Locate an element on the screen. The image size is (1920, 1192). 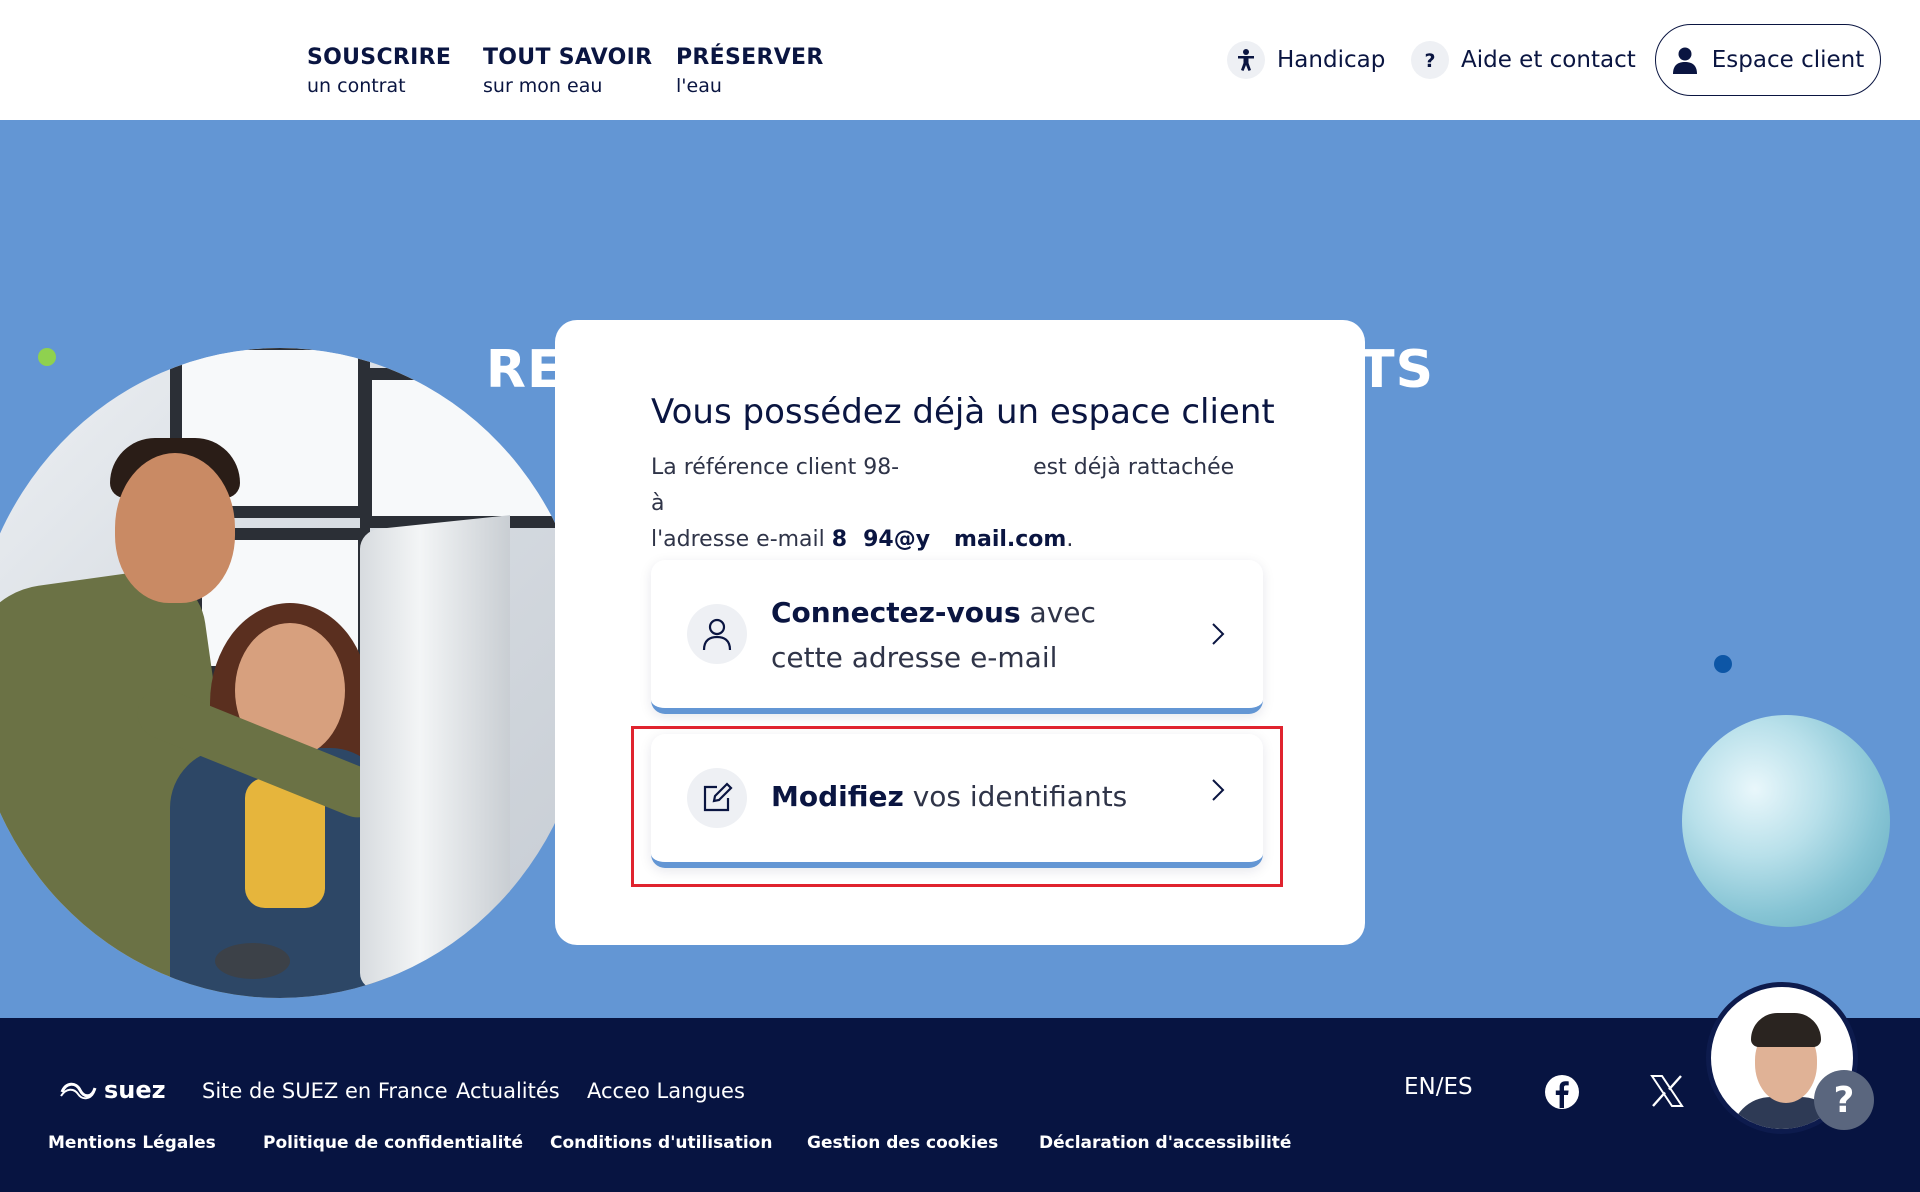
facebook-icon is located at coordinates (1562, 1092).